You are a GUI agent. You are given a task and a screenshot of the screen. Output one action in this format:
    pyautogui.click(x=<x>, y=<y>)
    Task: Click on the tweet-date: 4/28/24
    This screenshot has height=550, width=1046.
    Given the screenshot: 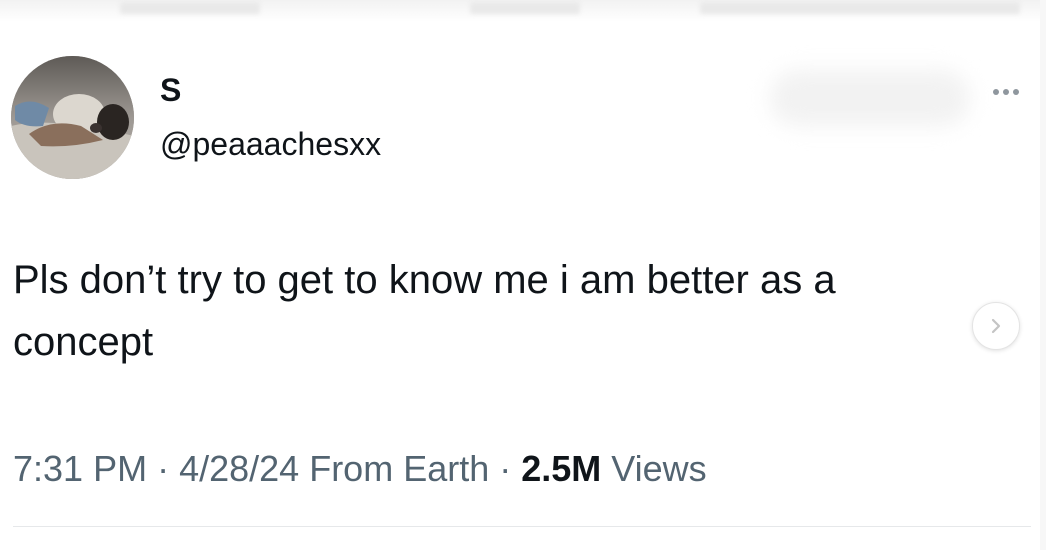 What is the action you would take?
    pyautogui.click(x=239, y=468)
    